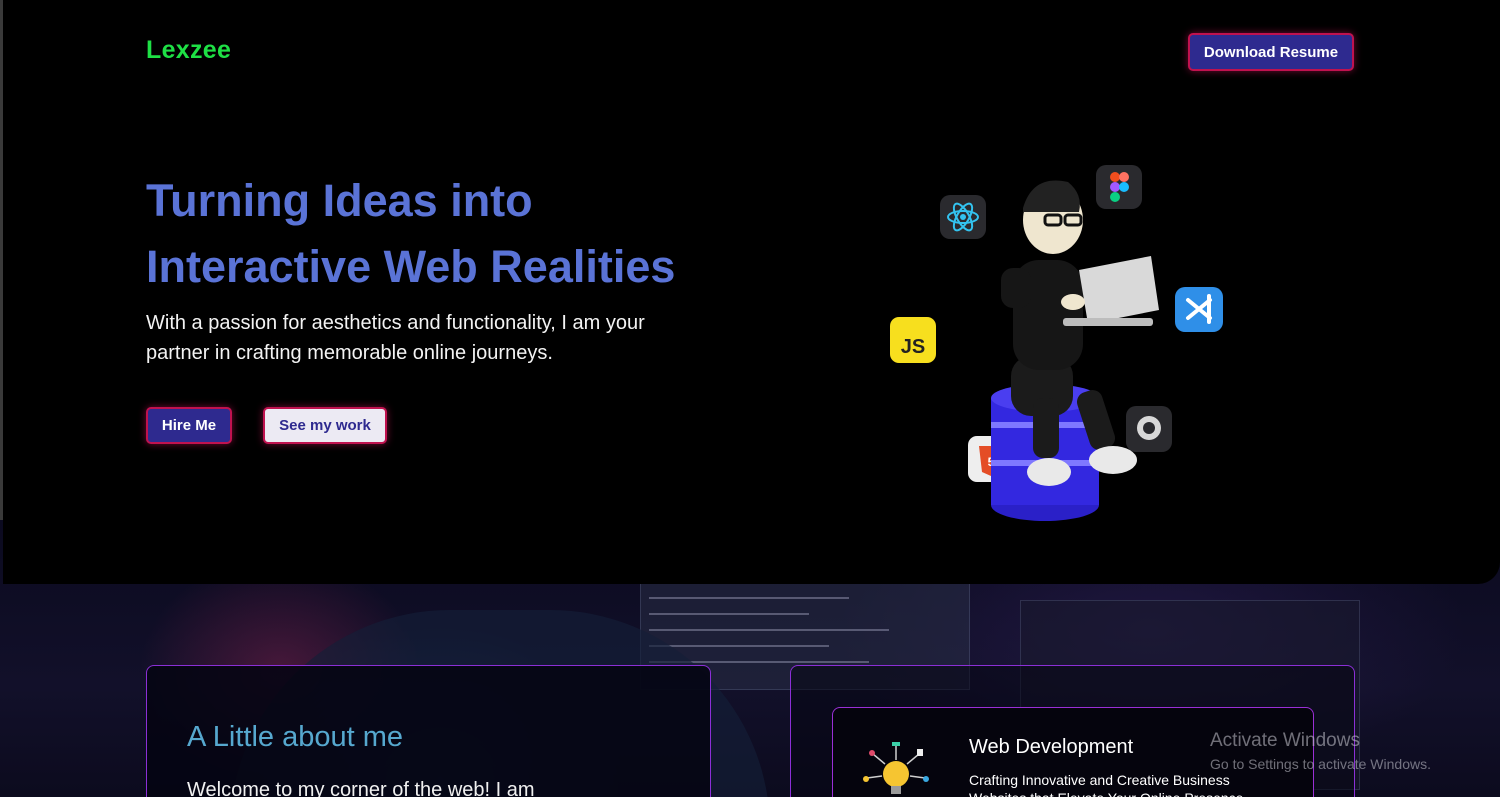 This screenshot has height=797, width=1500. Describe the element at coordinates (70, 8) in the screenshot. I see `nav-about: About` at that location.